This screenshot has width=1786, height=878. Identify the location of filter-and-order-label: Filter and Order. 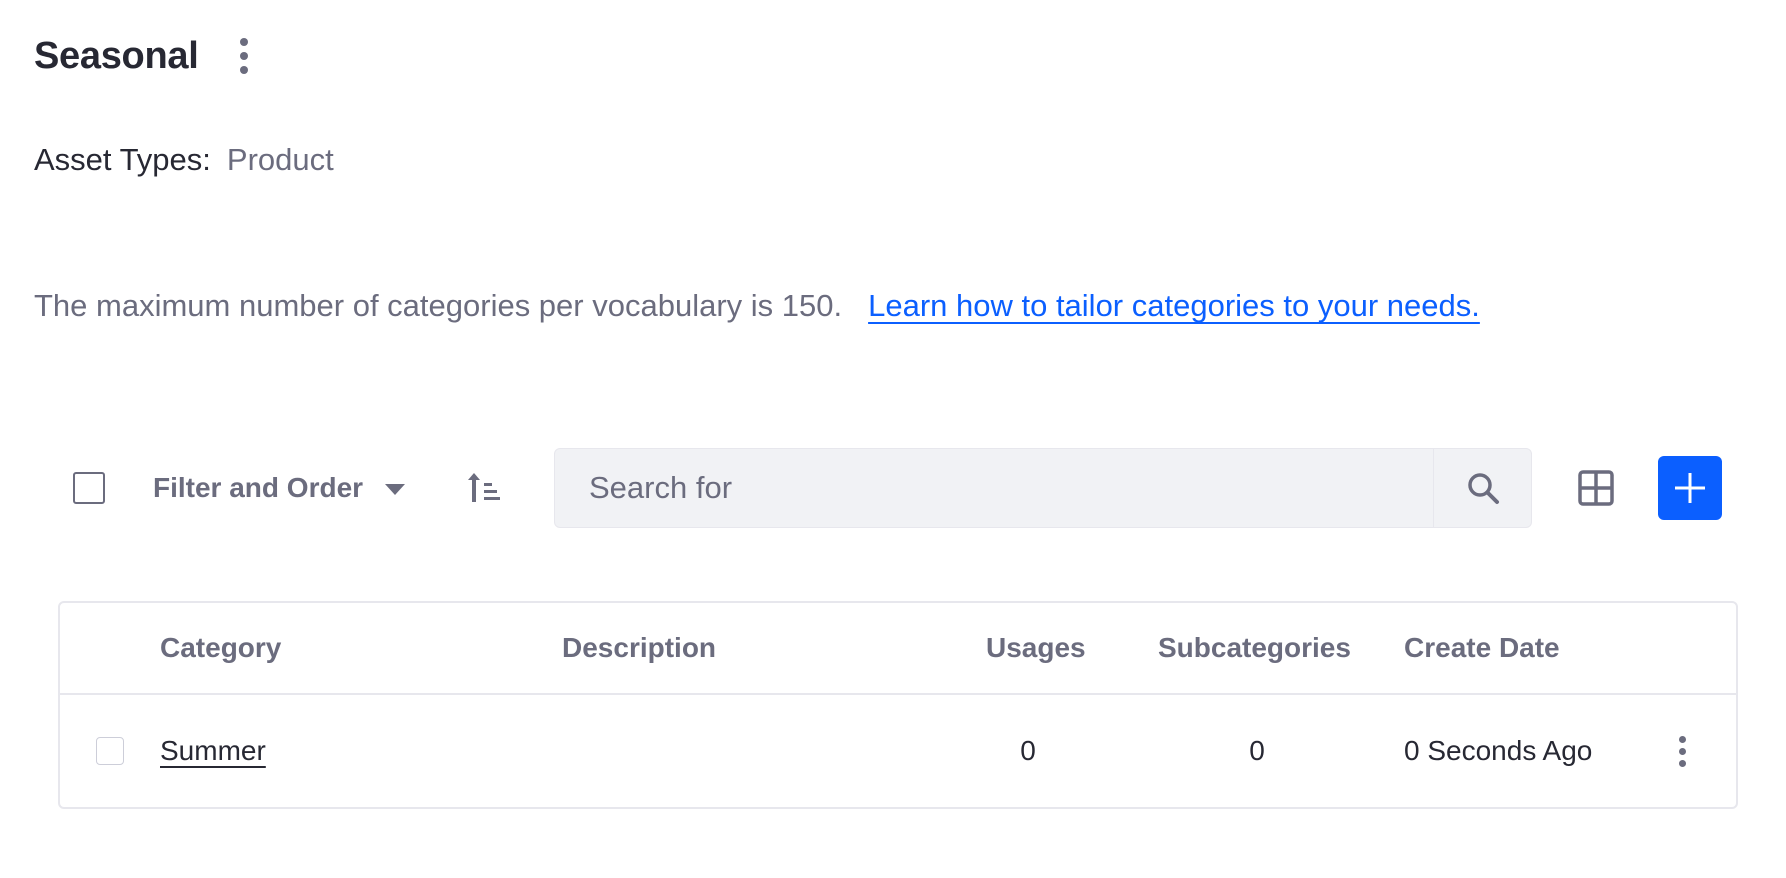
(258, 487).